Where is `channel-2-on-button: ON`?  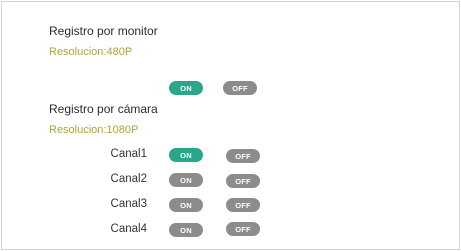
channel-2-on-button: ON is located at coordinates (186, 180).